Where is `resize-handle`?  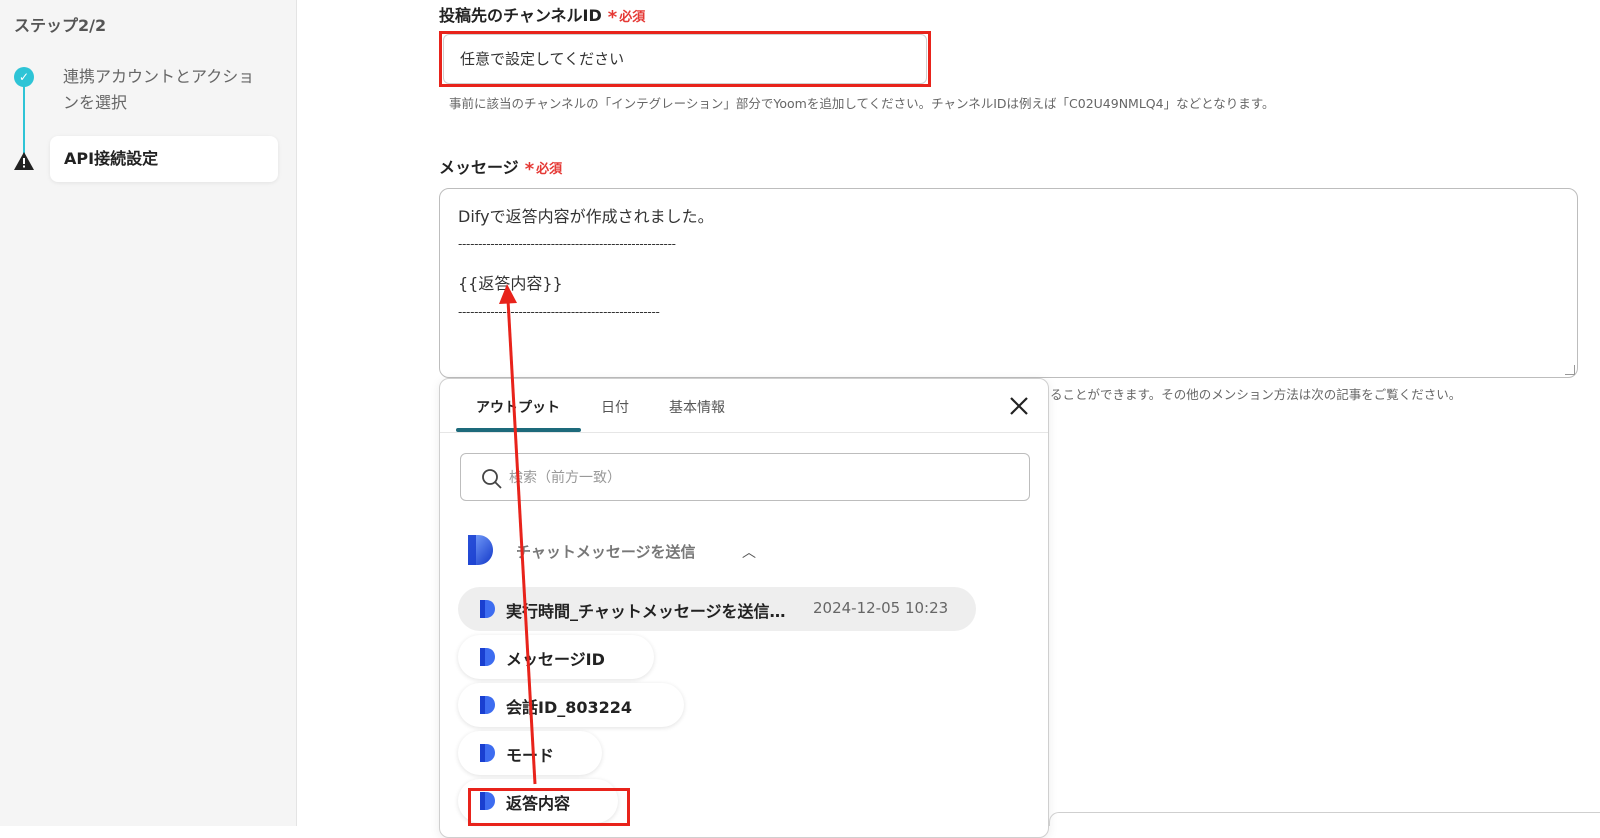 resize-handle is located at coordinates (1570, 370).